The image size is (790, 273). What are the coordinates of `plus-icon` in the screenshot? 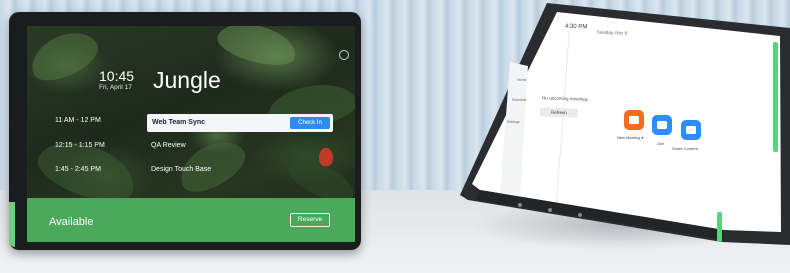 It's located at (662, 125).